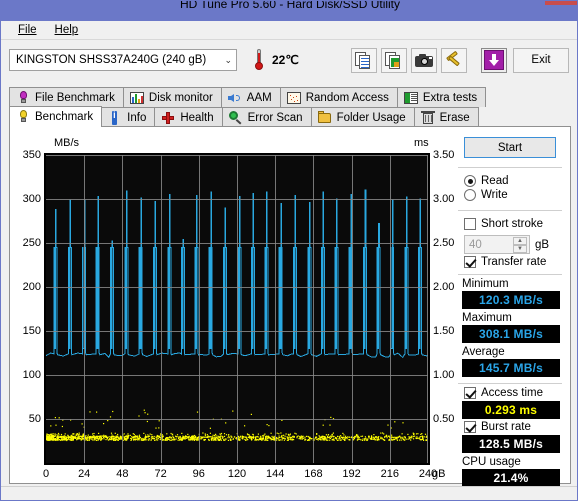  Describe the element at coordinates (275, 474) in the screenshot. I see `x-axis-tick: 144` at that location.